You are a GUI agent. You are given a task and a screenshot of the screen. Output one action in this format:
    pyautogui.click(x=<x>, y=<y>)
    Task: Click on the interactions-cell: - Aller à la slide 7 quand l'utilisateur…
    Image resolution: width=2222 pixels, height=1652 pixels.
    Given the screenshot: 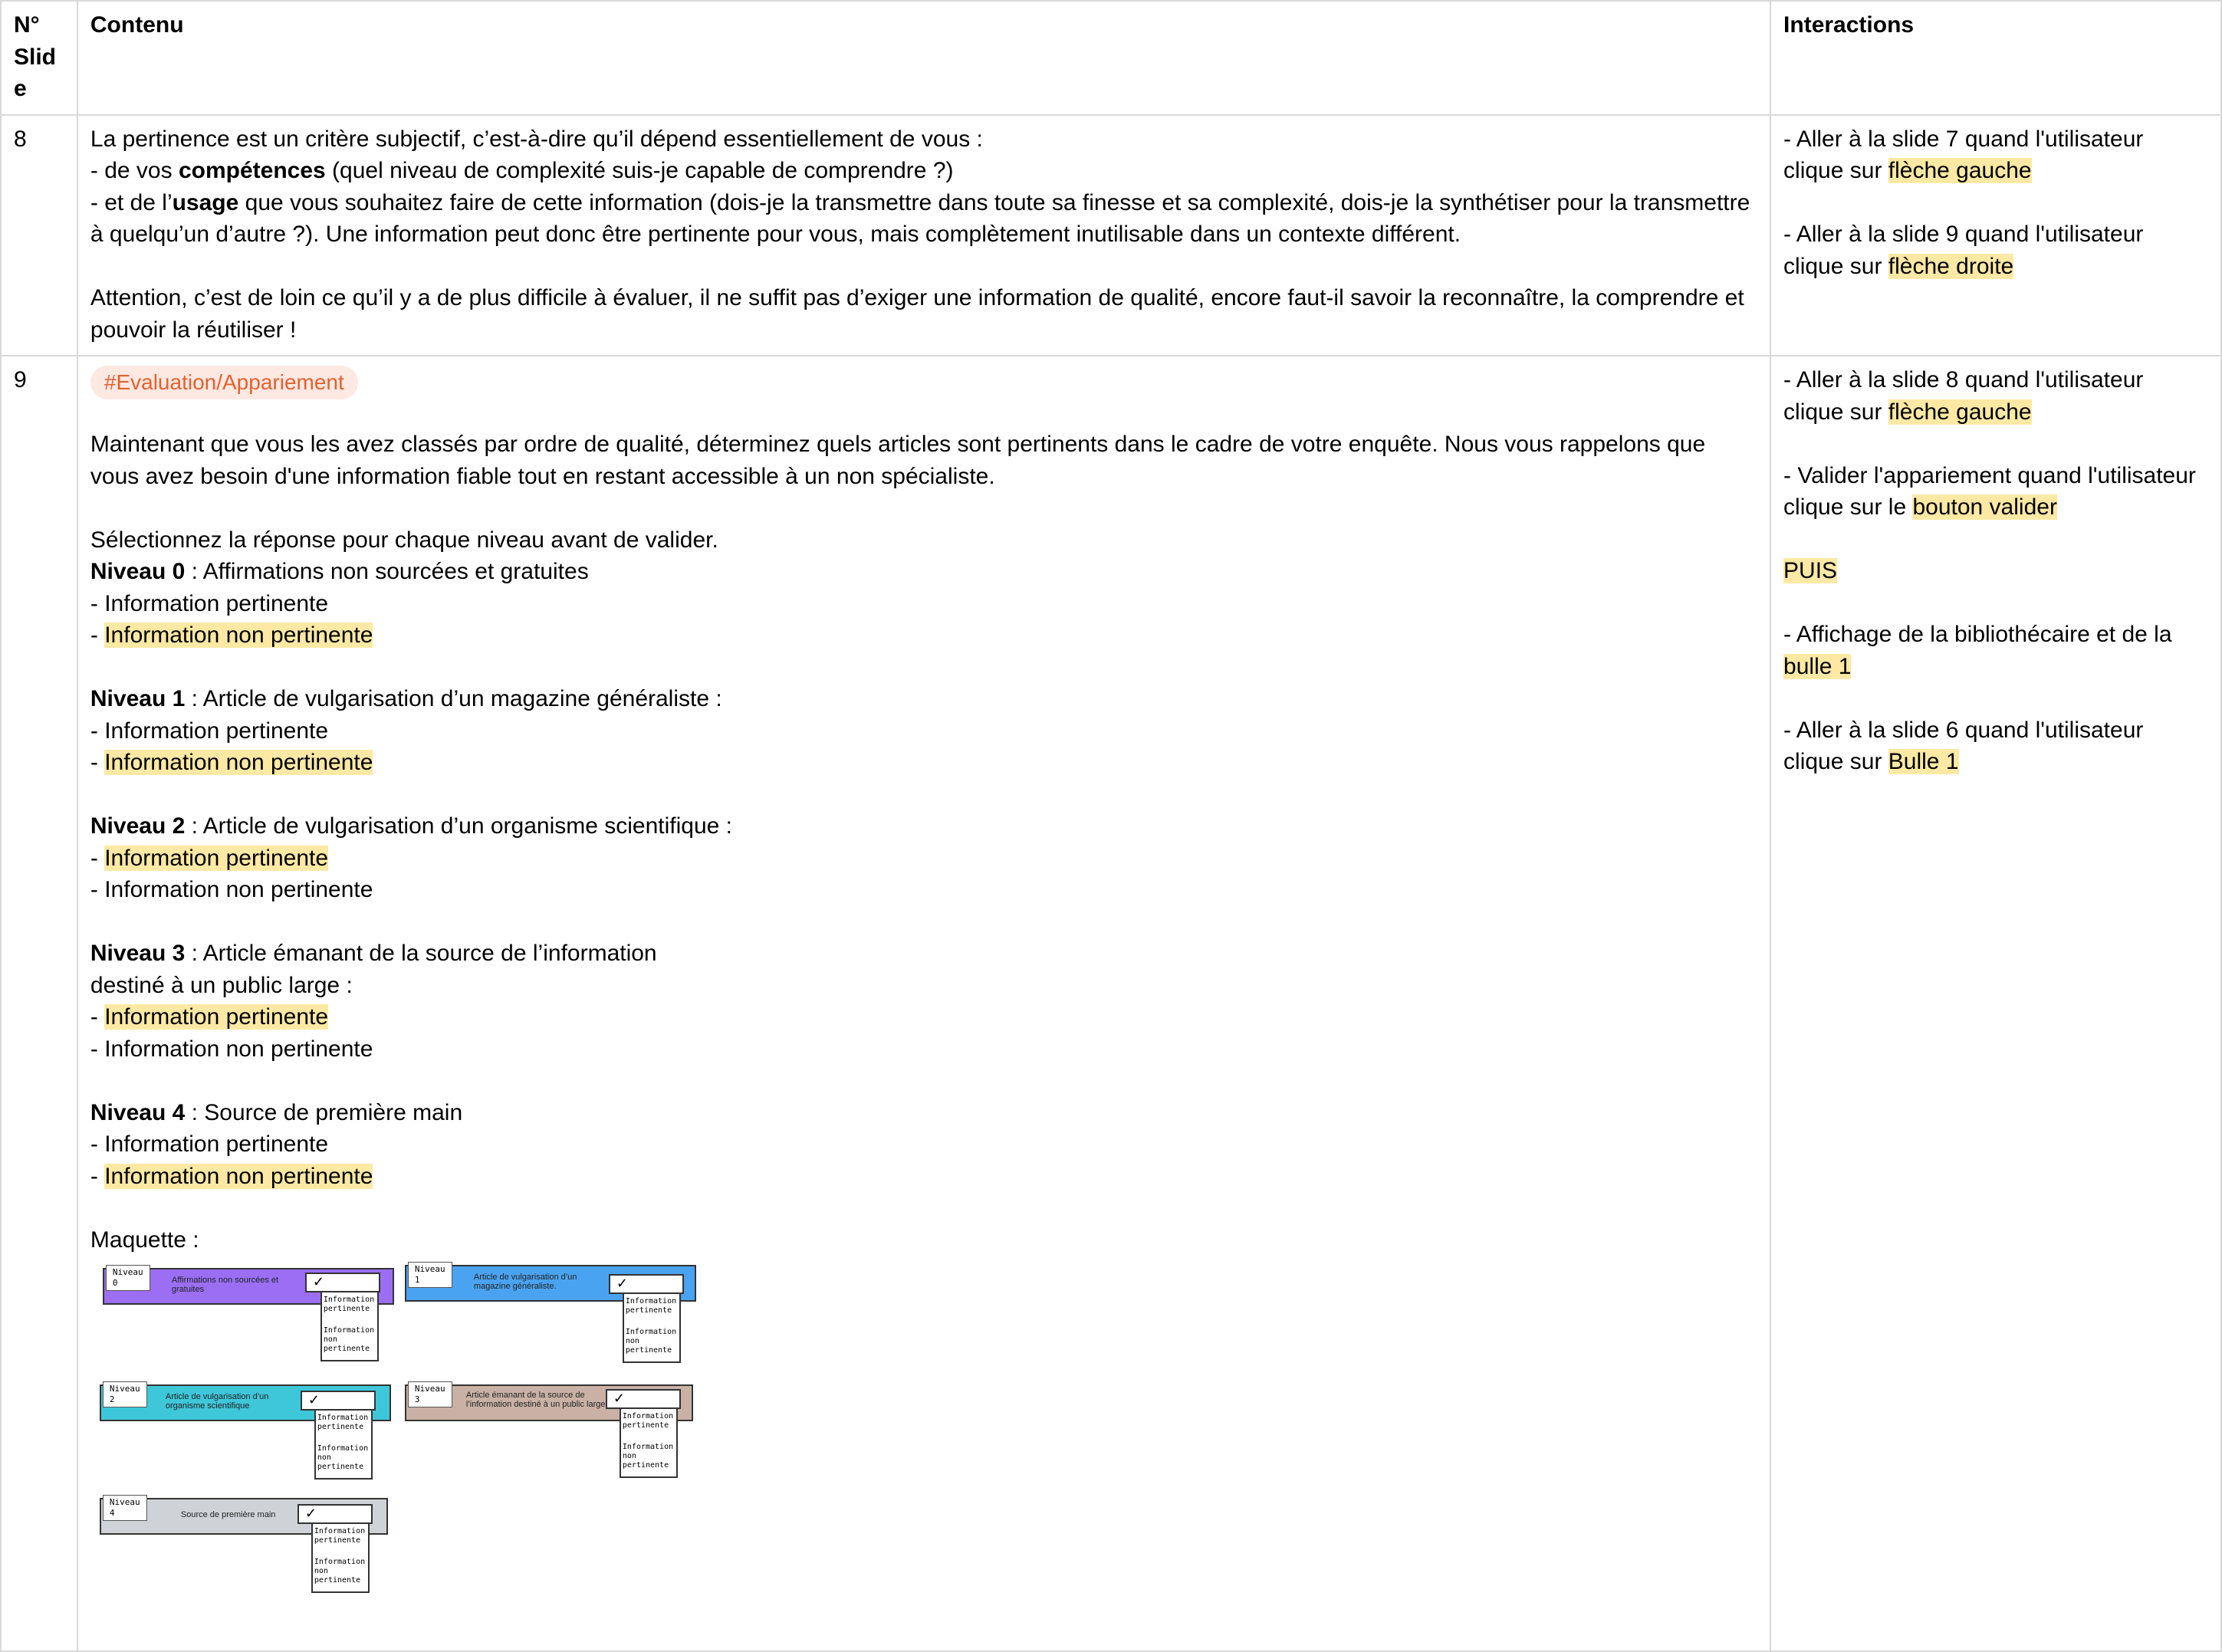 What is the action you would take?
    pyautogui.click(x=1996, y=234)
    